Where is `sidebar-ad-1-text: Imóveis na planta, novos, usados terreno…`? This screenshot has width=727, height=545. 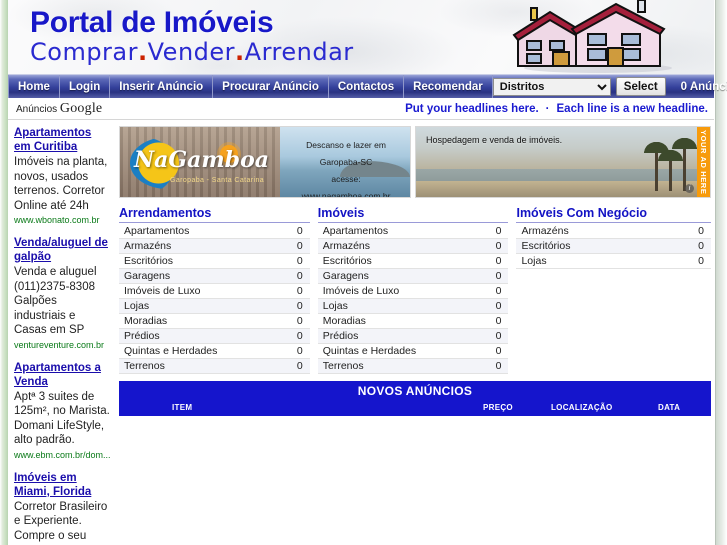
sidebar-ad-1-text: Imóveis na planta, novos, usados terreno… is located at coordinates (61, 184).